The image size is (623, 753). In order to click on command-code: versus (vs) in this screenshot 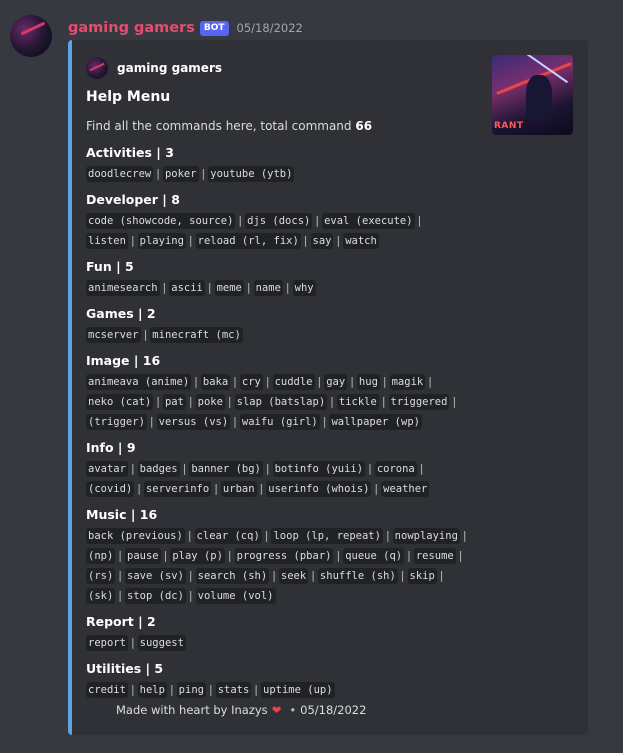, I will do `click(193, 422)`.